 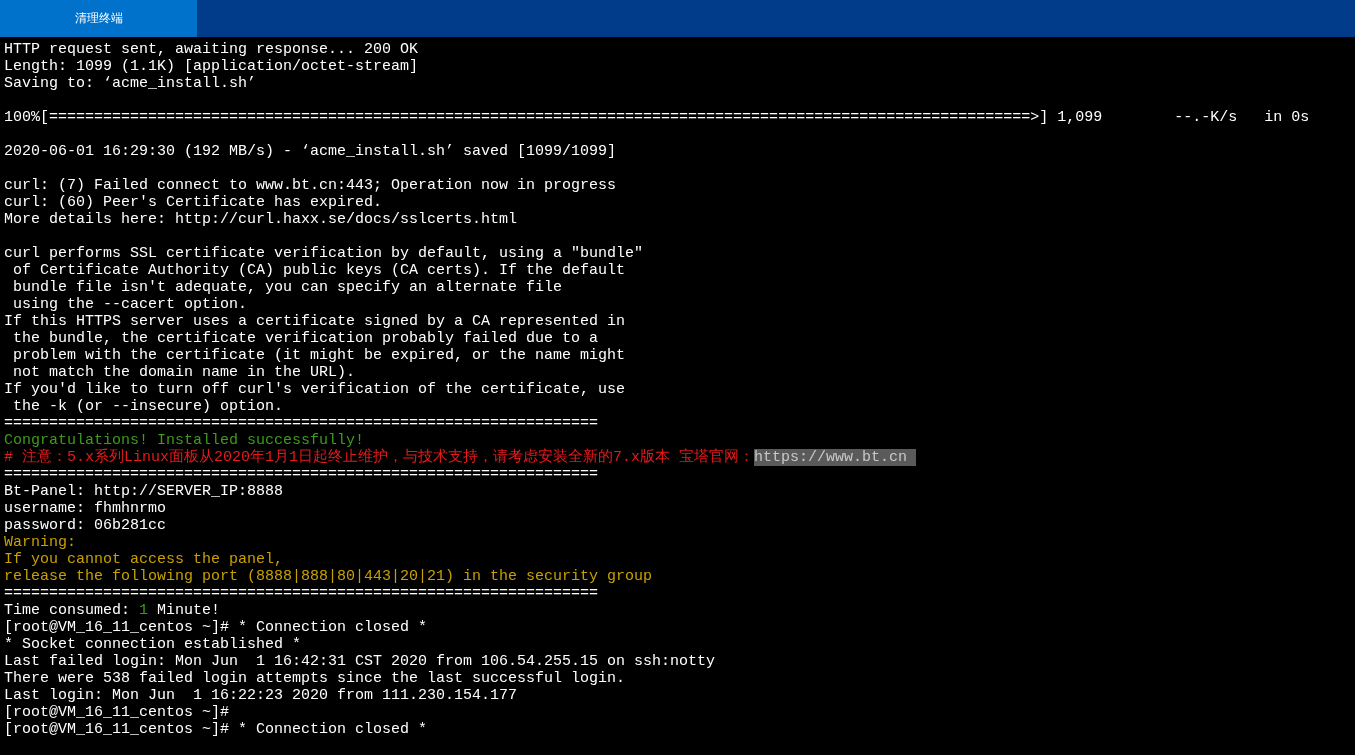 What do you see at coordinates (211, 49) in the screenshot?
I see `terminal-text: HTTP request sent, awaiting response... 200 OK` at bounding box center [211, 49].